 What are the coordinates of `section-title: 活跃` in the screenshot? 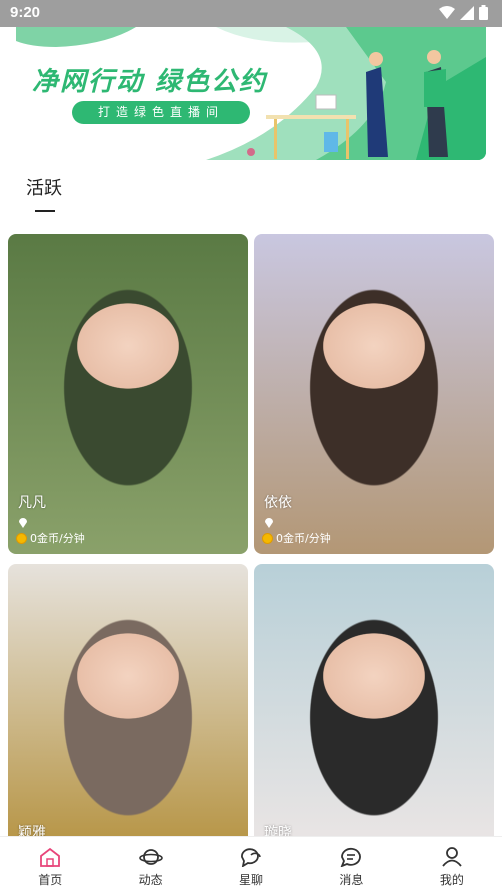 It's located at (44, 187).